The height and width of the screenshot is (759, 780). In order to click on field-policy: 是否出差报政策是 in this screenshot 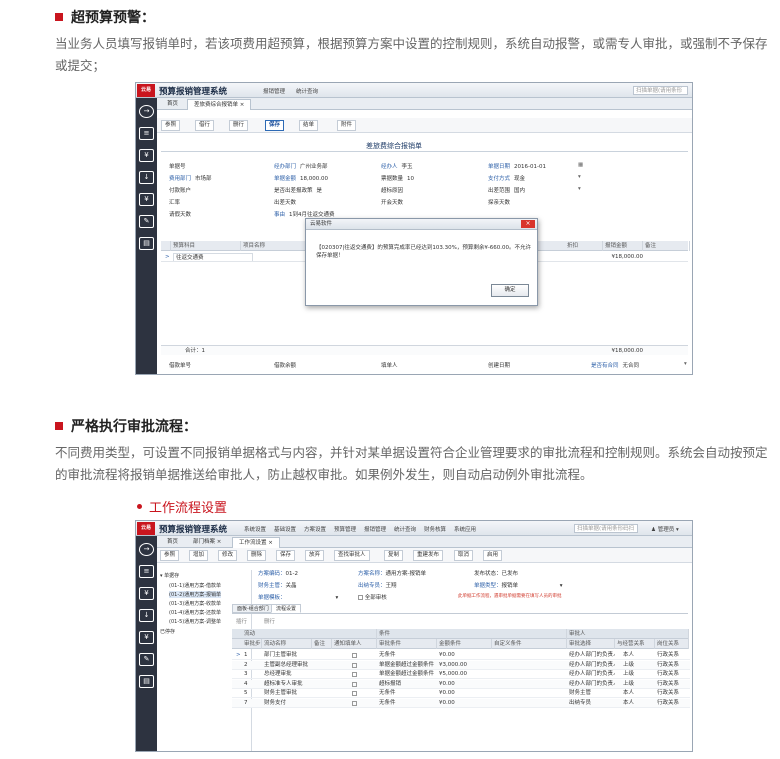, I will do `click(298, 190)`.